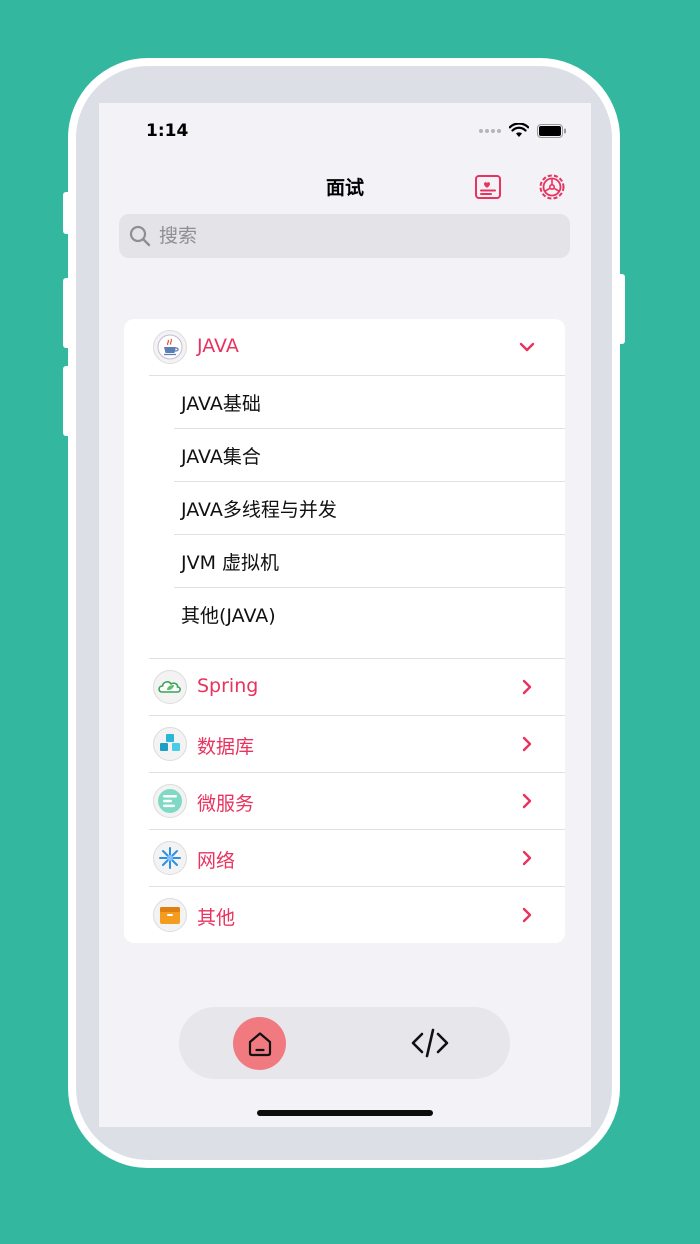 This screenshot has height=1244, width=700. Describe the element at coordinates (344, 188) in the screenshot. I see `page-title: 面试` at that location.